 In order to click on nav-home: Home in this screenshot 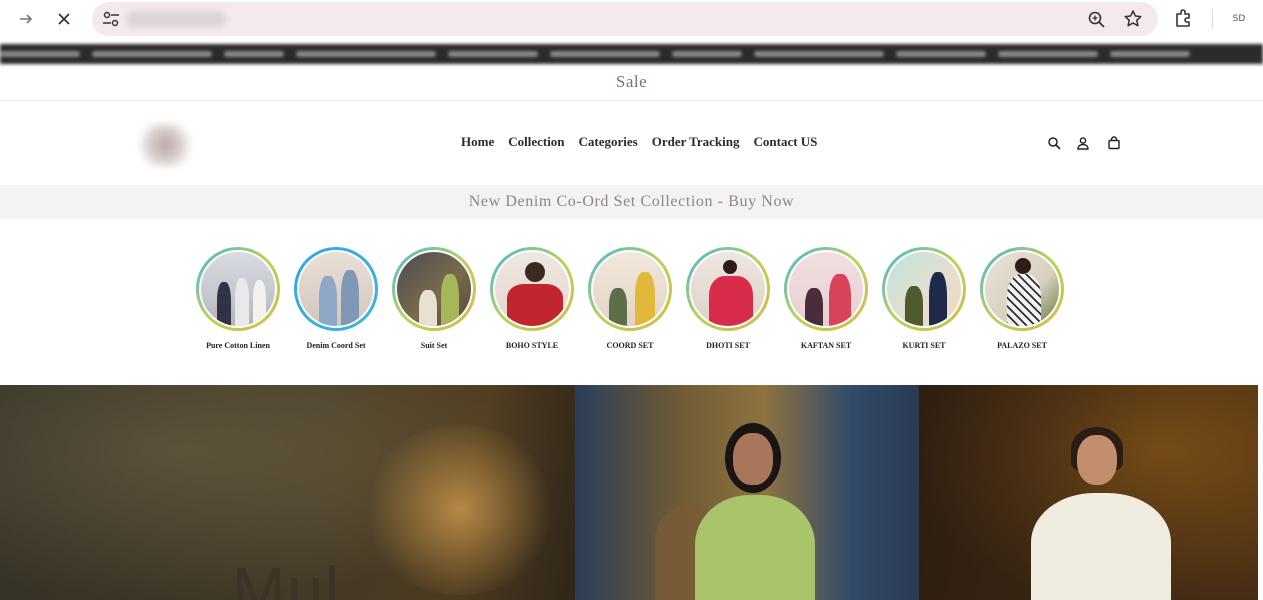, I will do `click(477, 142)`.